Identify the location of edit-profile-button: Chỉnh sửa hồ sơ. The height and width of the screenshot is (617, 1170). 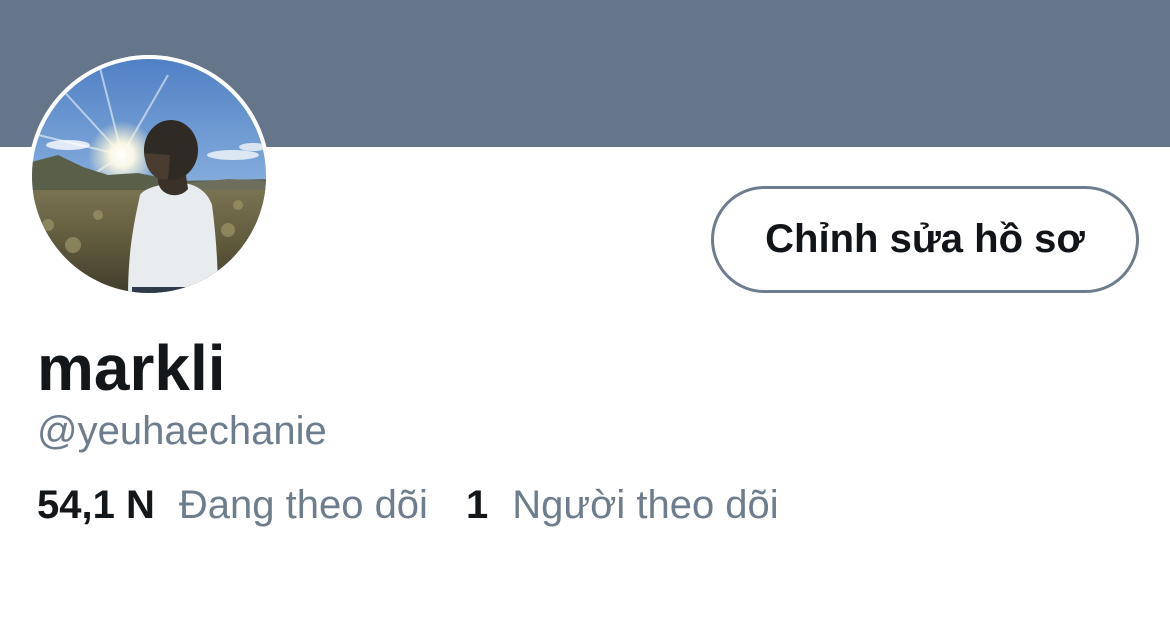
(925, 239).